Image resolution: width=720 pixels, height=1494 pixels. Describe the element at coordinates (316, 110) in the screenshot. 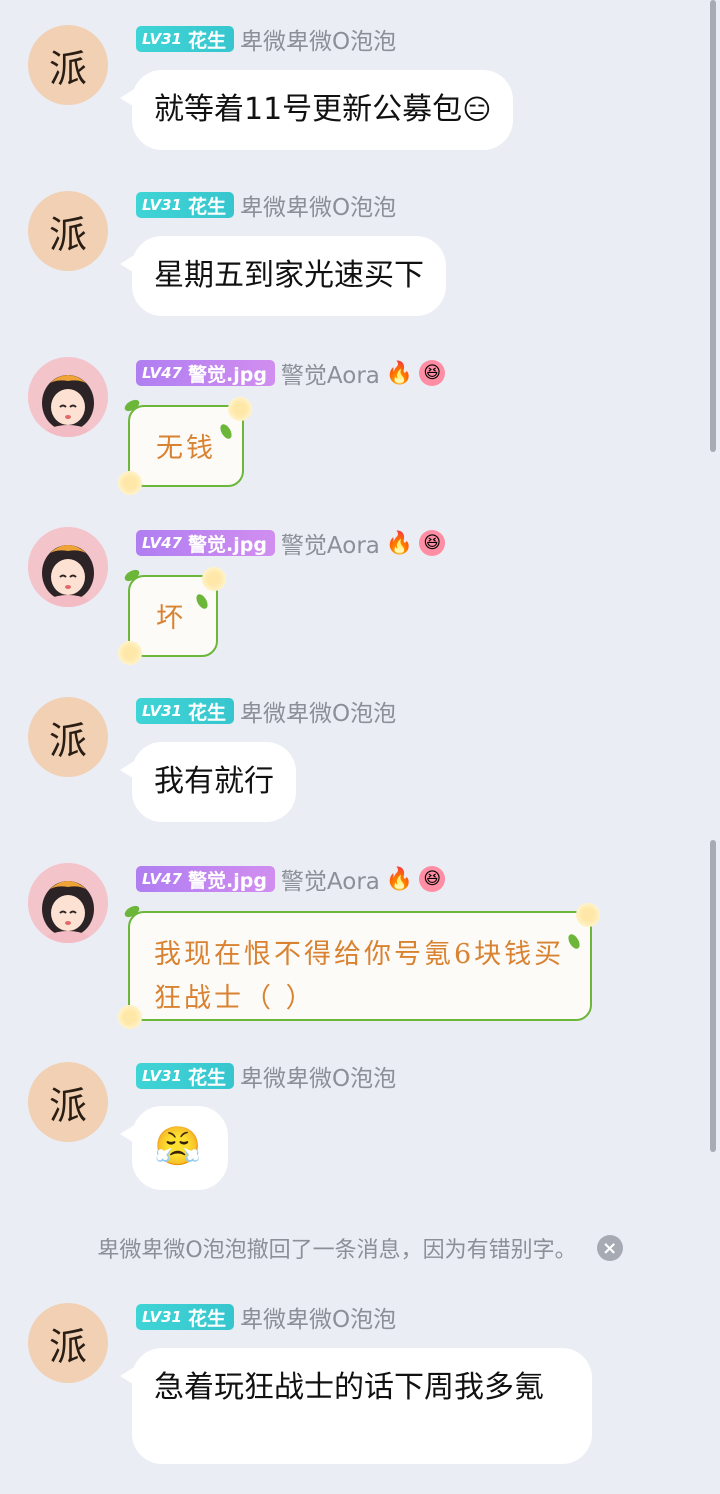

I see `message-bubble: 就等着11号更新公募包😑` at that location.